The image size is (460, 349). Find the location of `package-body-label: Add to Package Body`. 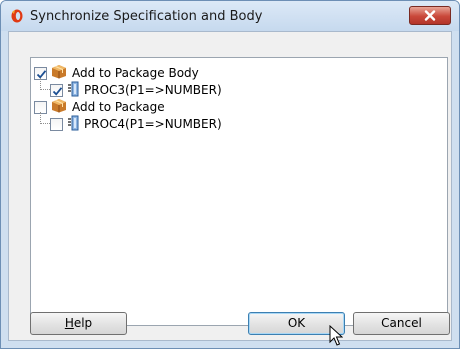

package-body-label: Add to Package Body is located at coordinates (135, 73).